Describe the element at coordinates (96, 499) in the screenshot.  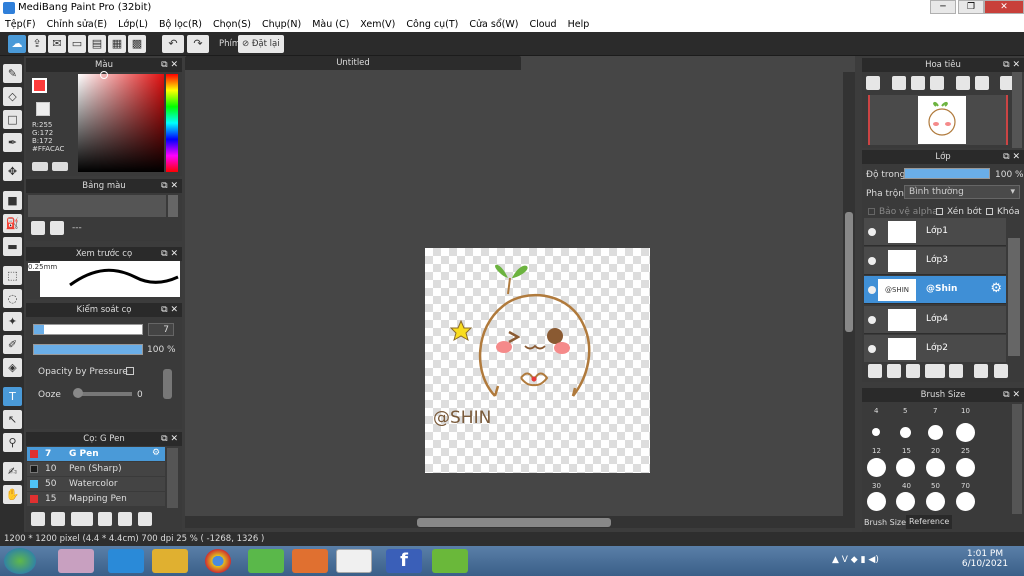
I see `brush-item: 15 Mapping Pen` at that location.